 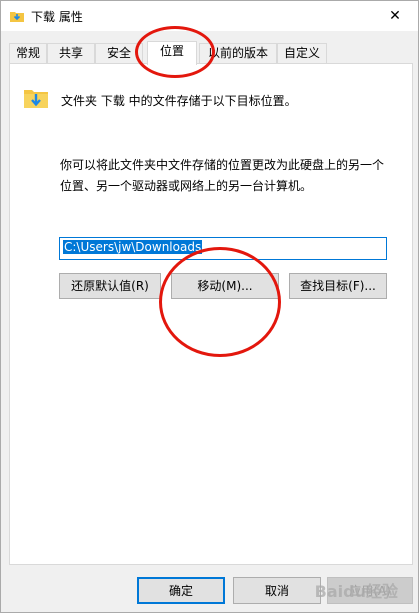 I want to click on tab-strip: 常规 共享 安全 位置 以前的版本 自定义, so click(x=211, y=53).